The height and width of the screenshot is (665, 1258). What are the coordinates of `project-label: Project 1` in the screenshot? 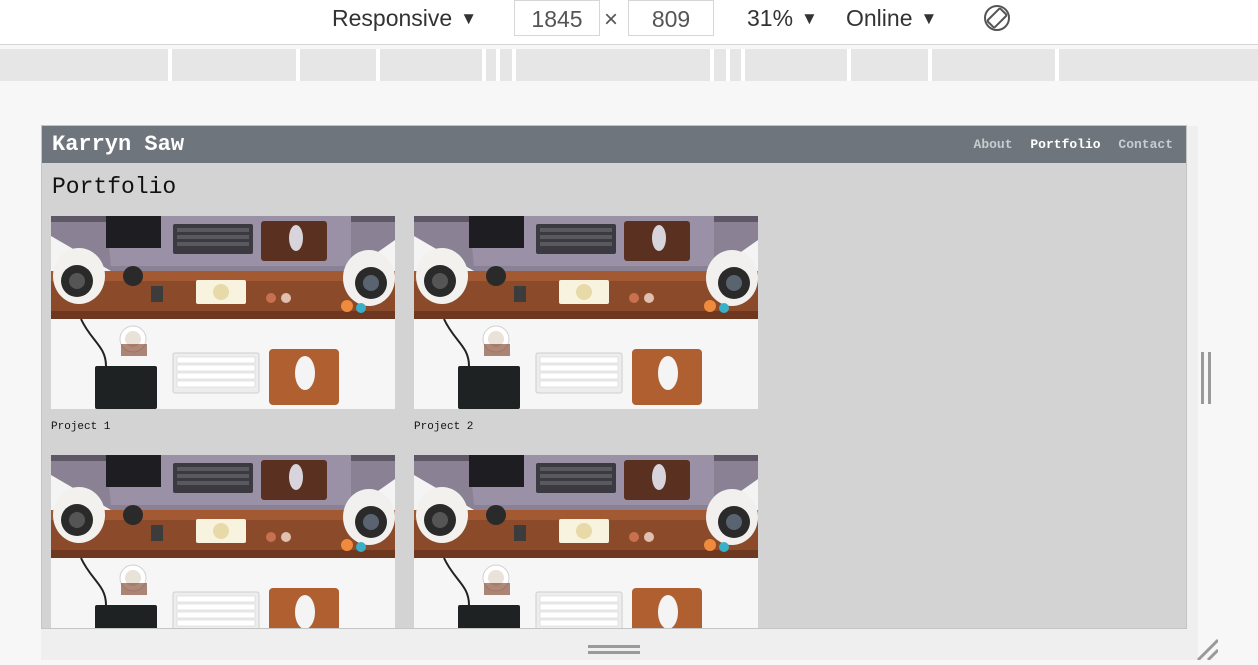 It's located at (223, 427).